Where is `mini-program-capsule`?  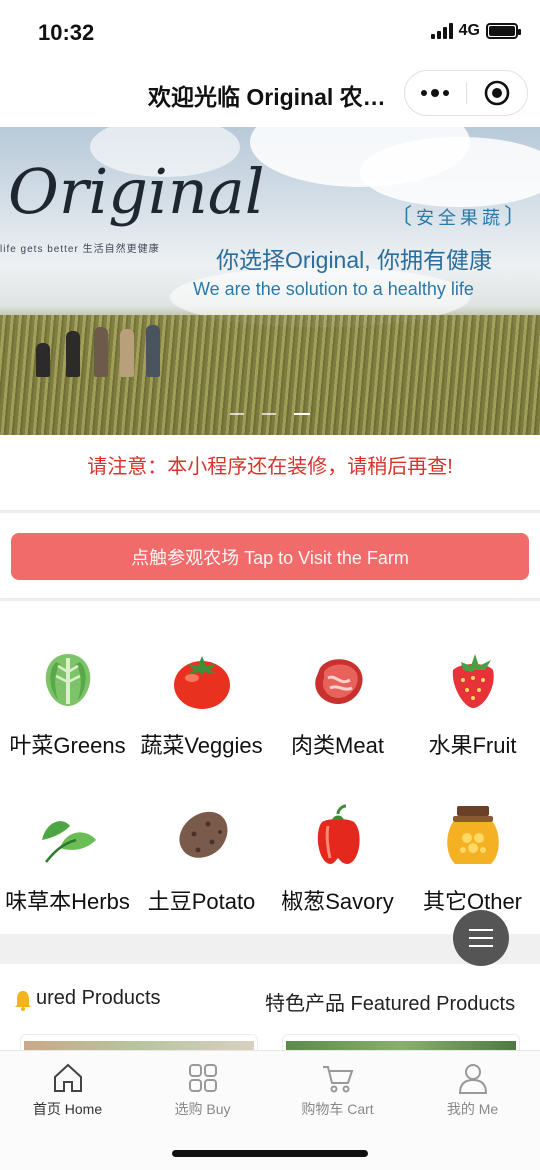
mini-program-capsule is located at coordinates (466, 93).